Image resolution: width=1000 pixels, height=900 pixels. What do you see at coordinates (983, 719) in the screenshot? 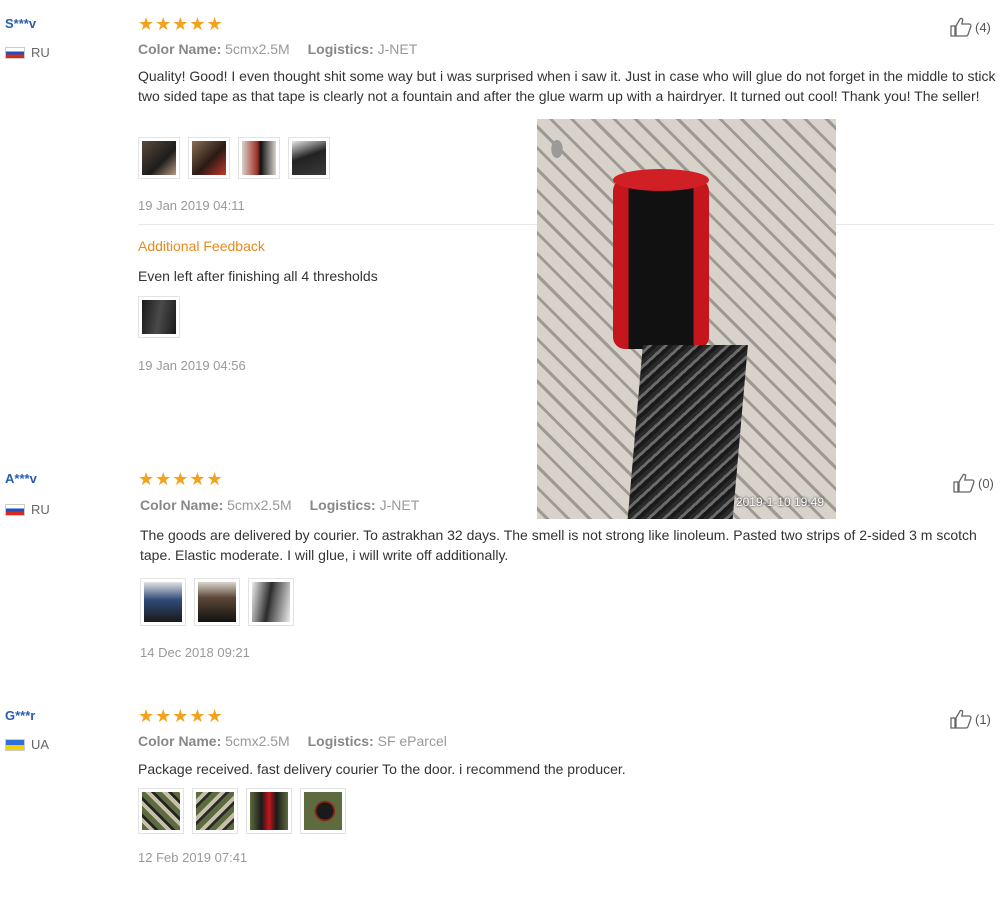
I see `like-count: (1)` at bounding box center [983, 719].